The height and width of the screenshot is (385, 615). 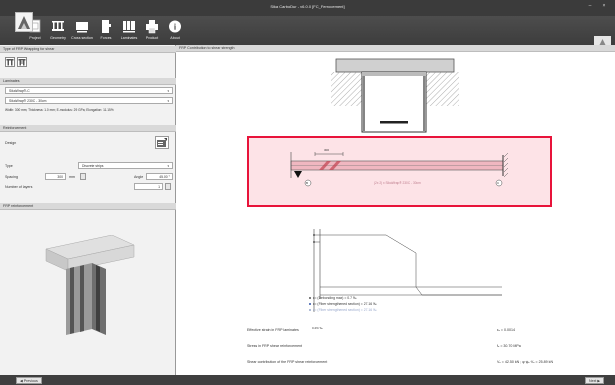 I want to click on tab-geometry-label: Geometry, so click(x=58, y=38).